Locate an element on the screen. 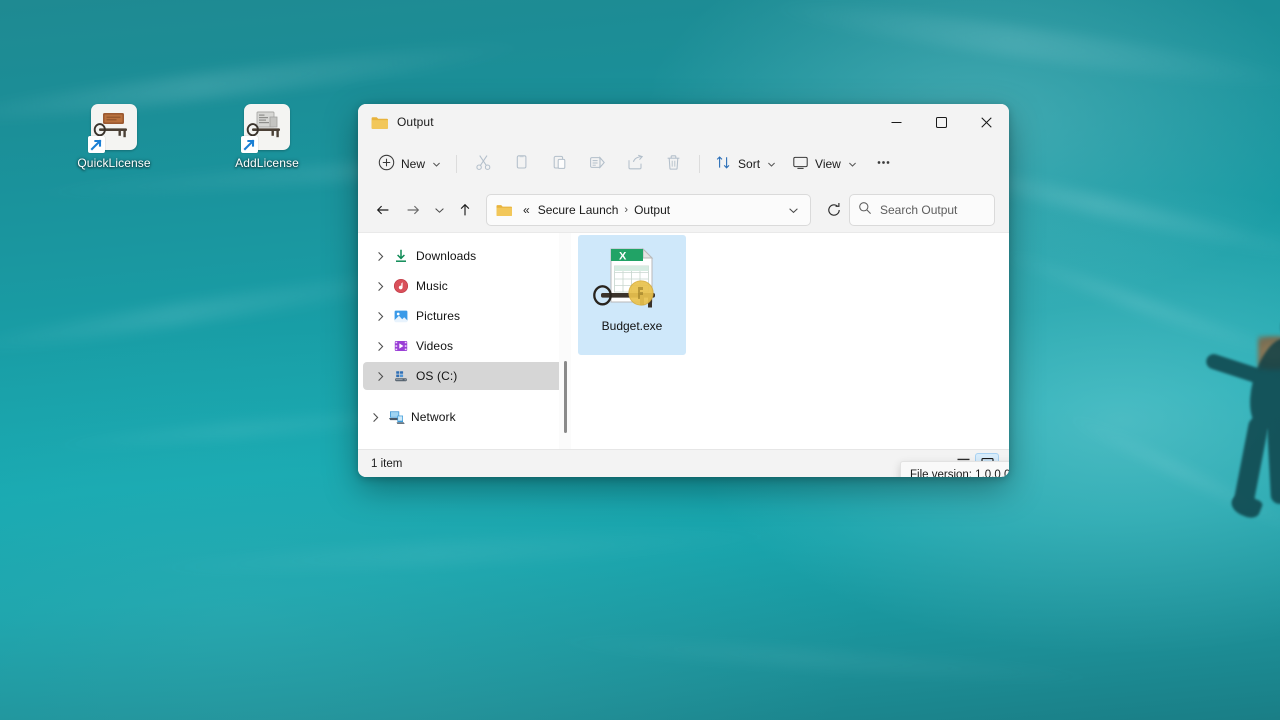  videos-film-icon is located at coordinates (401, 346).